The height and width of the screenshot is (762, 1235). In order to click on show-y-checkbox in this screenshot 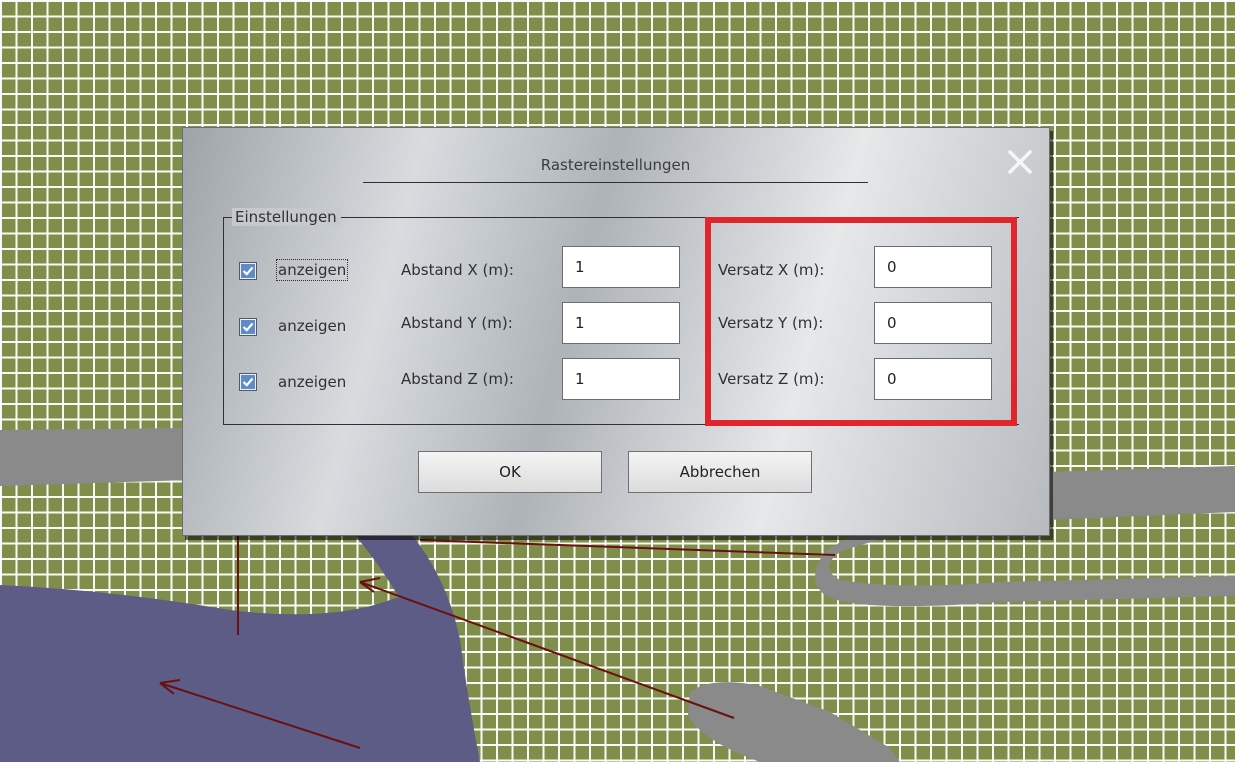, I will do `click(248, 327)`.